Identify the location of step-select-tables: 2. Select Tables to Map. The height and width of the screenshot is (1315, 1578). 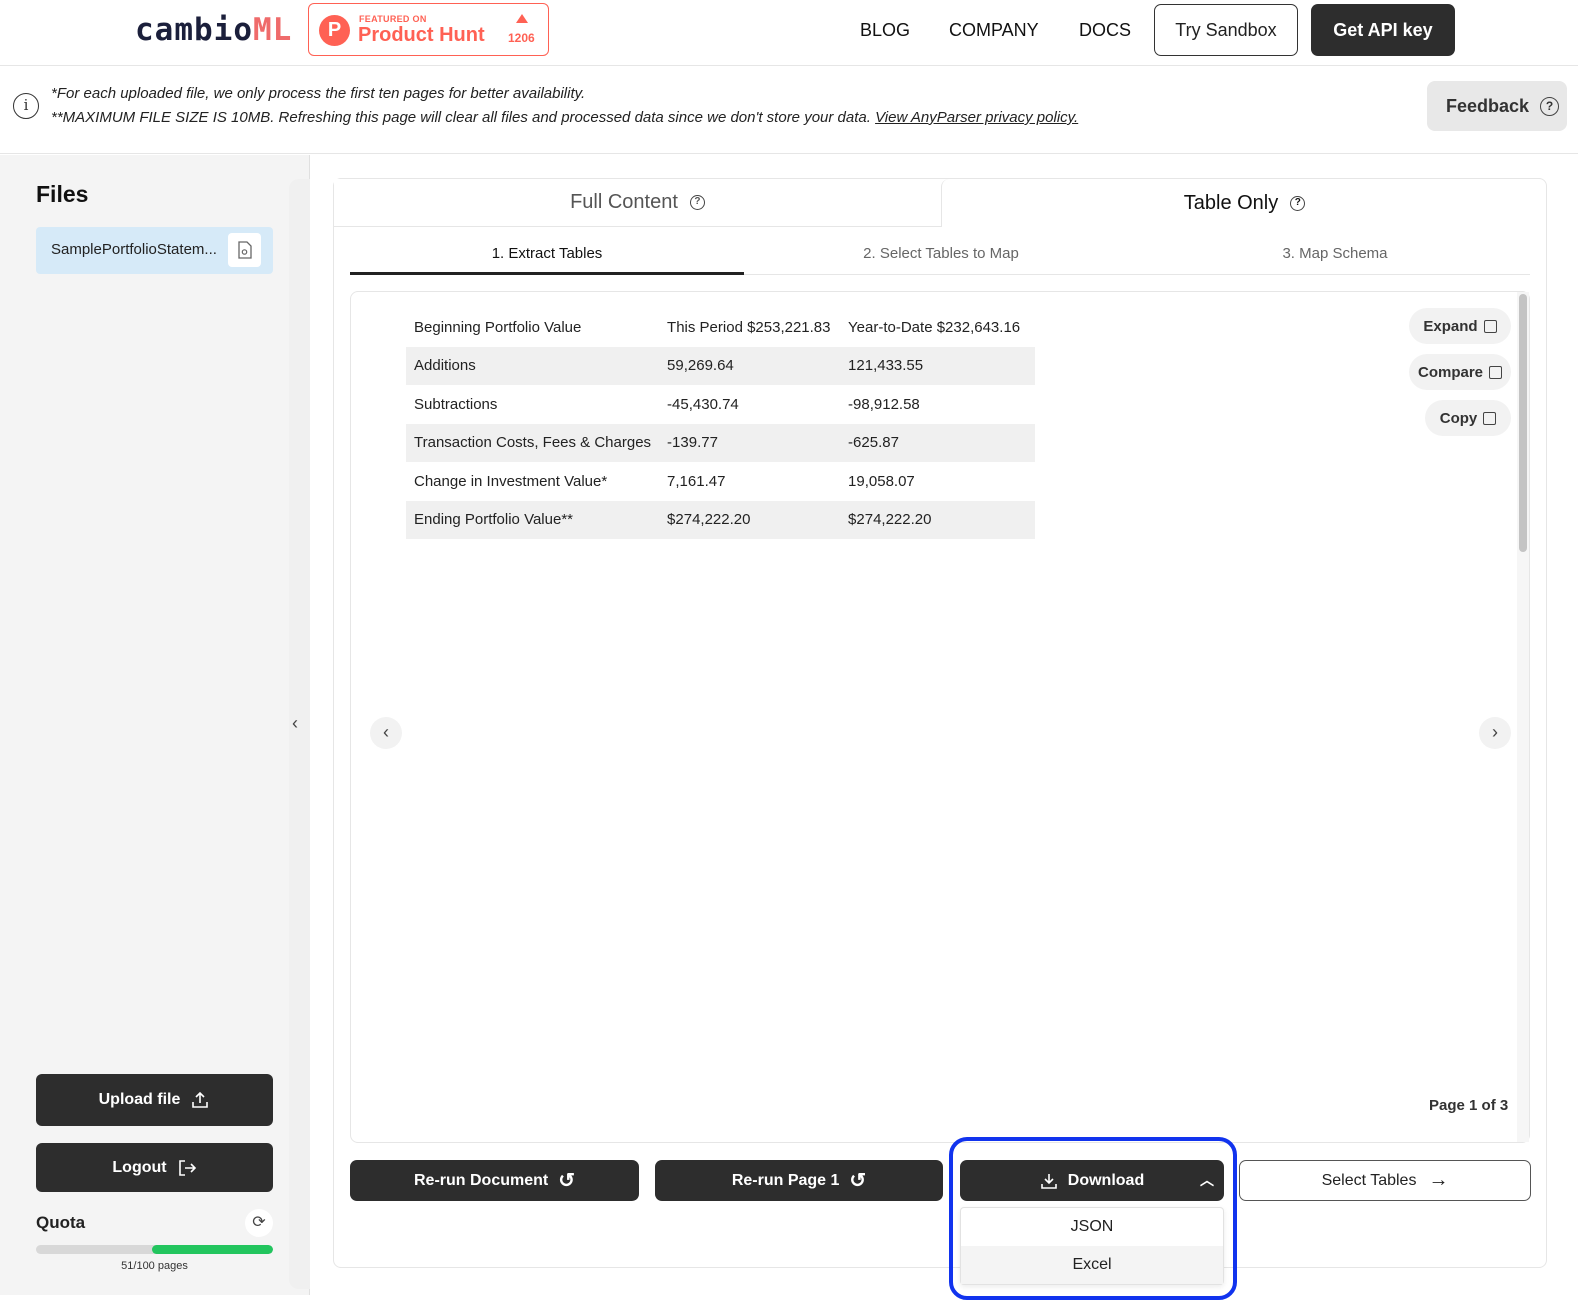
(941, 253).